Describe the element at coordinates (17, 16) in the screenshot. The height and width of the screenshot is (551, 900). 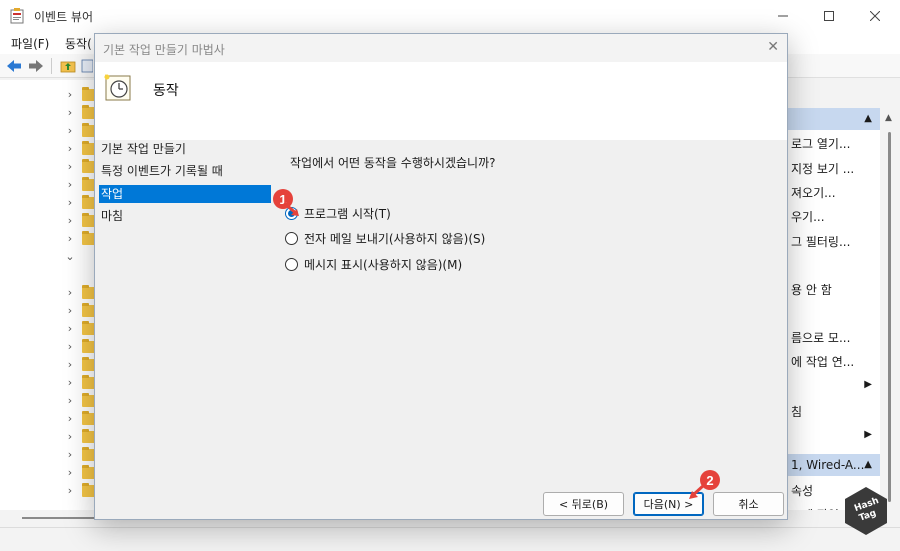
I see `event-viewer-app-icon` at that location.